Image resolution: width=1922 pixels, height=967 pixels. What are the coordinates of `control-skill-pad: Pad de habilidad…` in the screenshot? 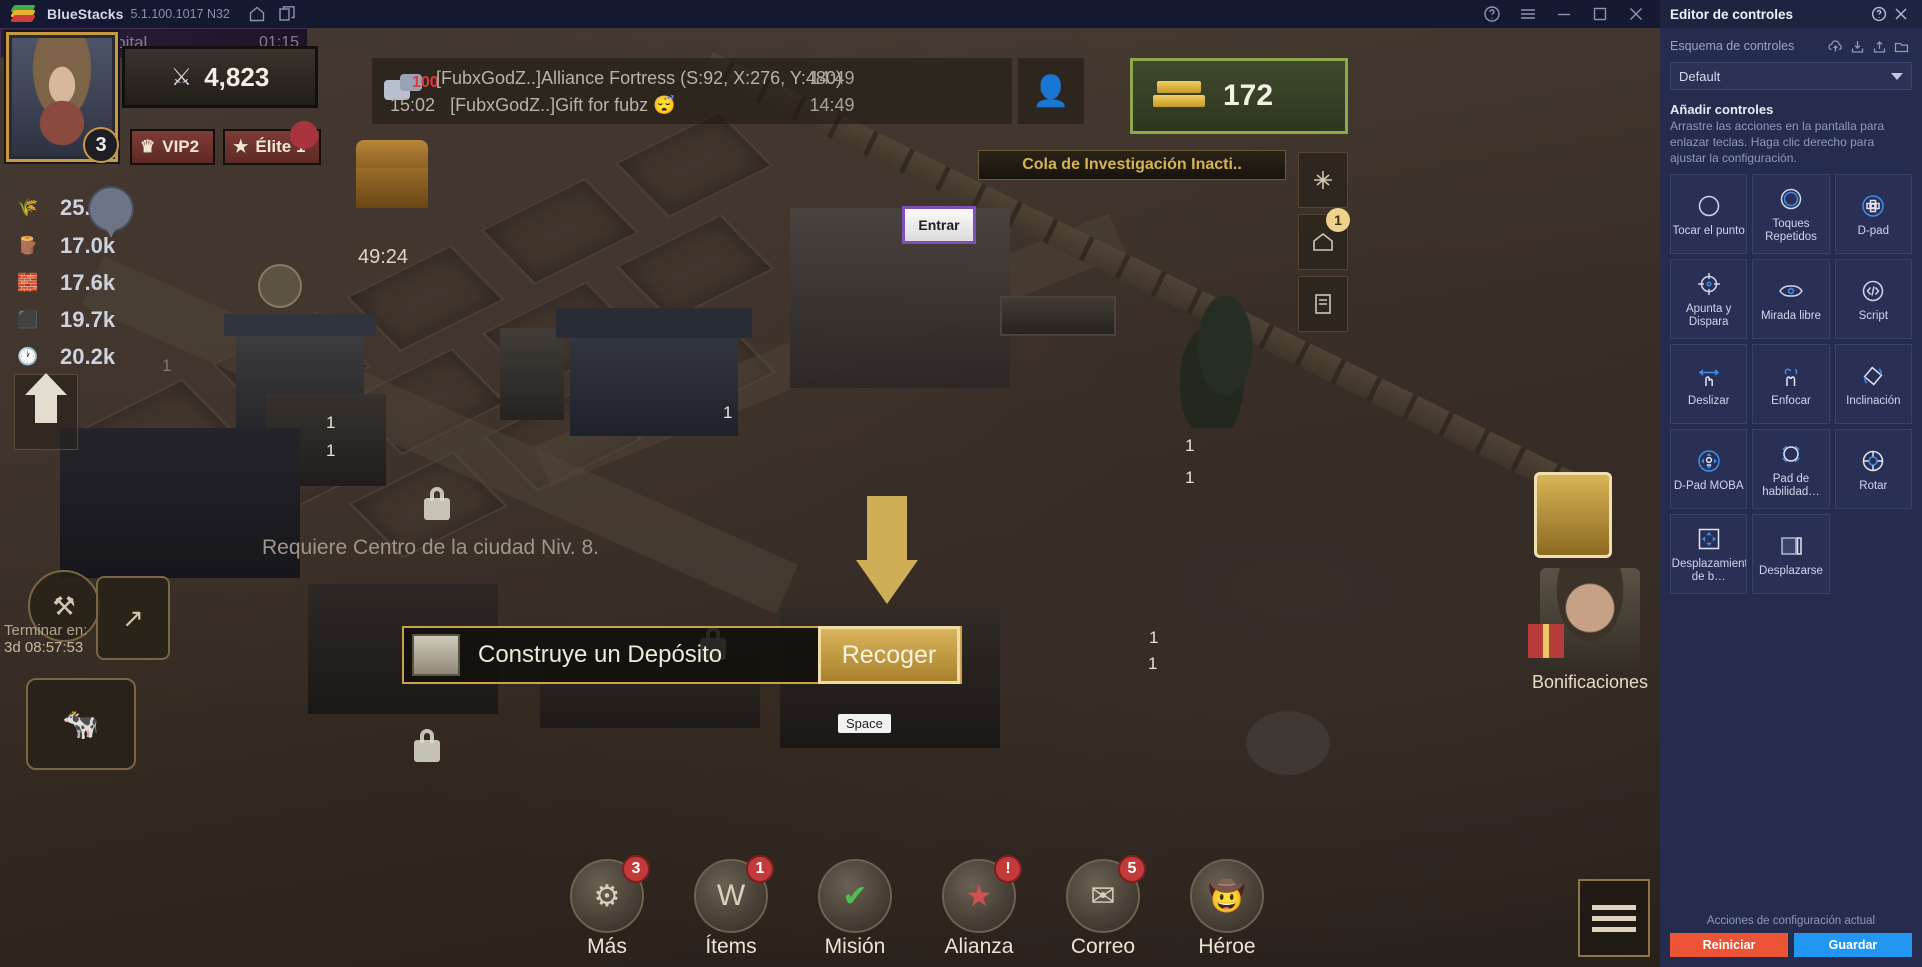 It's located at (1791, 469).